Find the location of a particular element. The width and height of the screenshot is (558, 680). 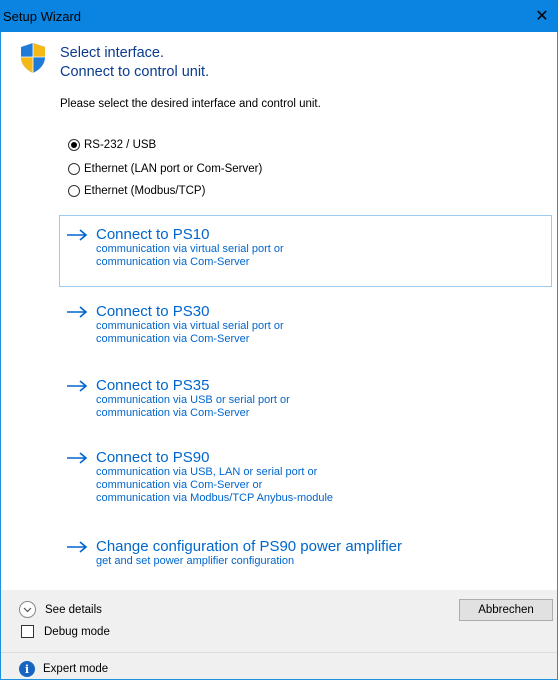

radio-button-checked is located at coordinates (74, 145).